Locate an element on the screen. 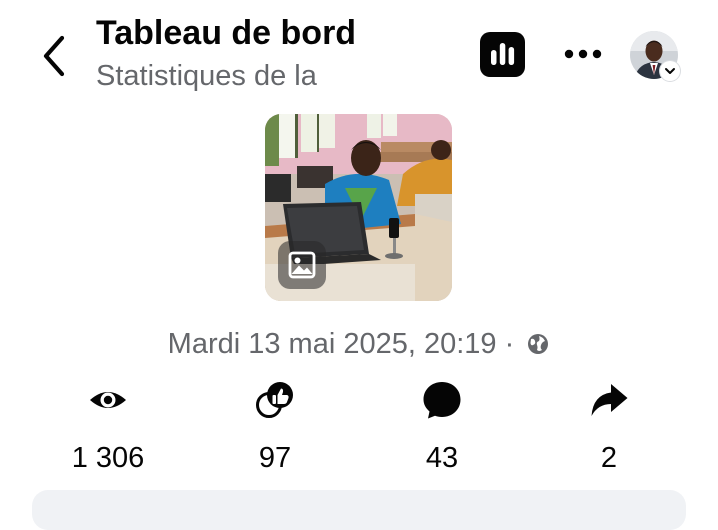  reactions-count: 97 is located at coordinates (275, 458).